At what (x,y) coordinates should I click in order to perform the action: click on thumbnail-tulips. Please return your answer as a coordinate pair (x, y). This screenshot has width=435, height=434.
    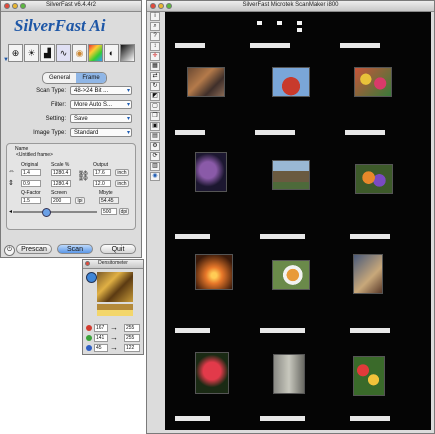
    Looking at the image, I should click on (369, 376).